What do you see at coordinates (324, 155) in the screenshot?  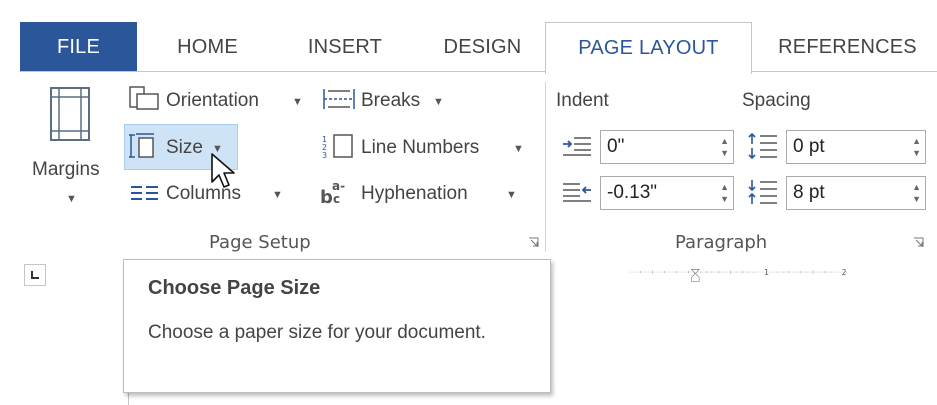 I see `svg-text: 3` at bounding box center [324, 155].